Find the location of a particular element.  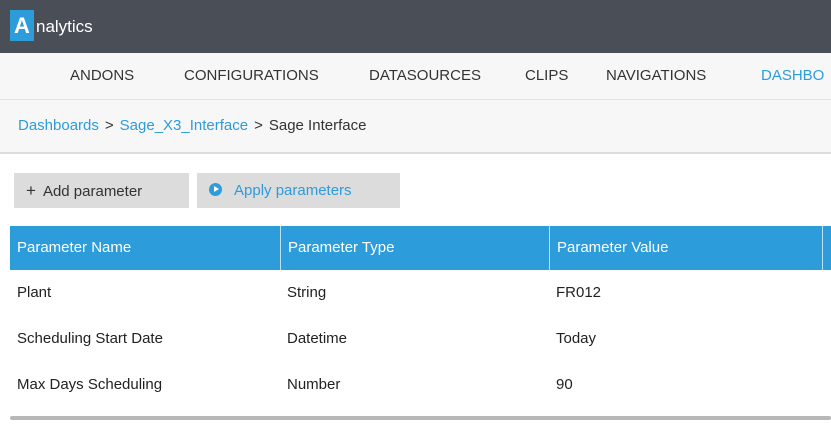

cell-parameter-name: Scheduling Start Date is located at coordinates (90, 338).